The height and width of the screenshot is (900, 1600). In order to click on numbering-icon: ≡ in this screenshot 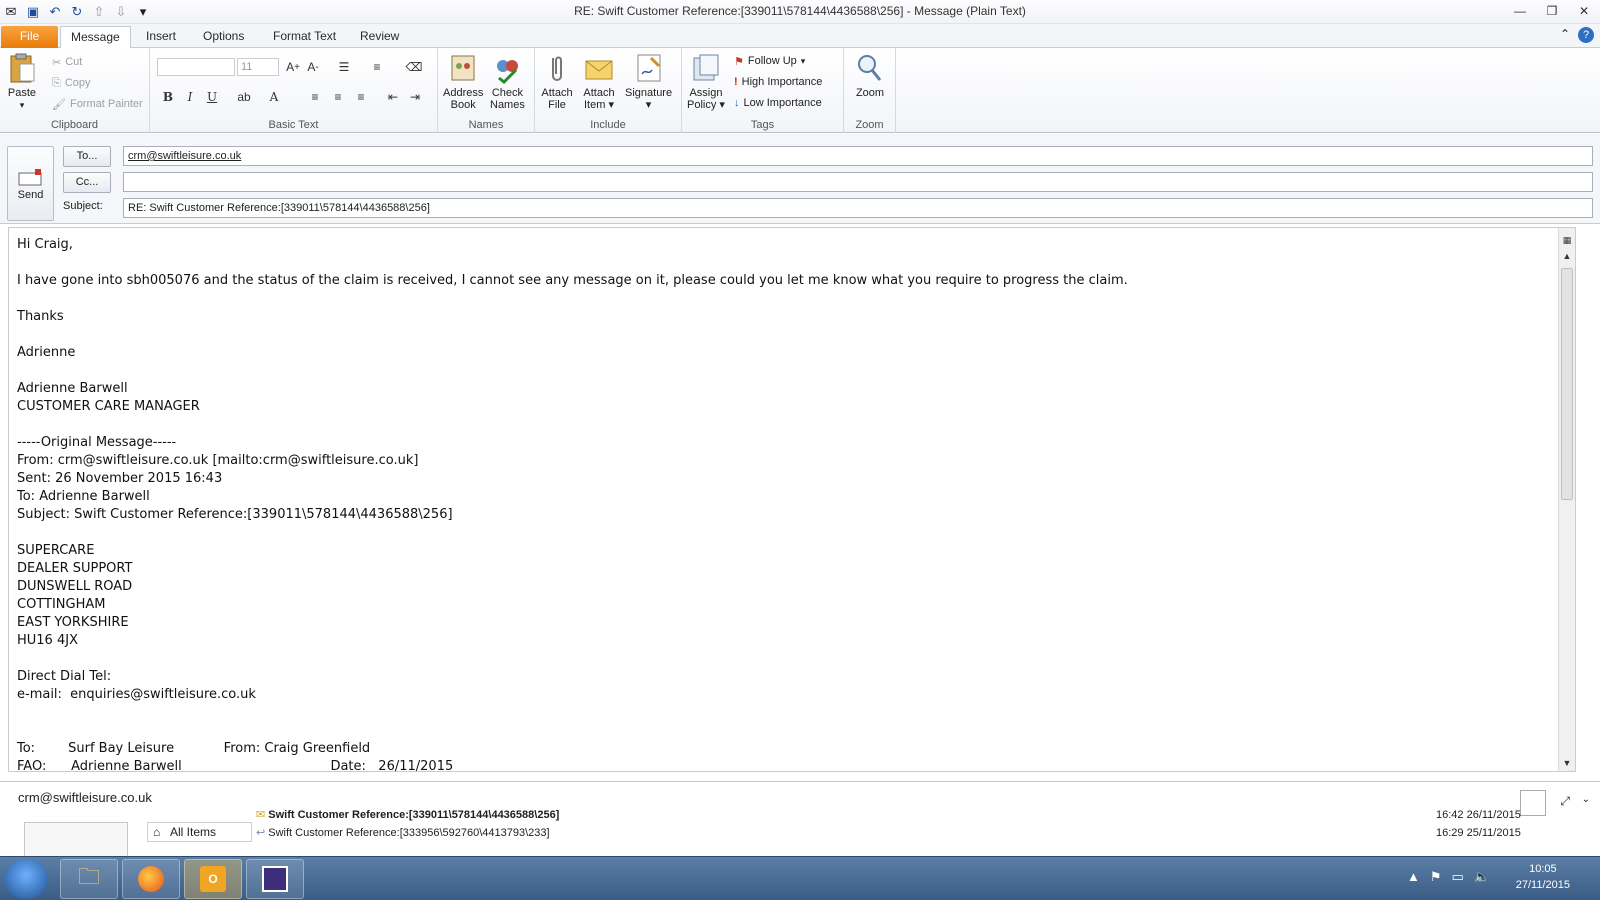, I will do `click(377, 67)`.